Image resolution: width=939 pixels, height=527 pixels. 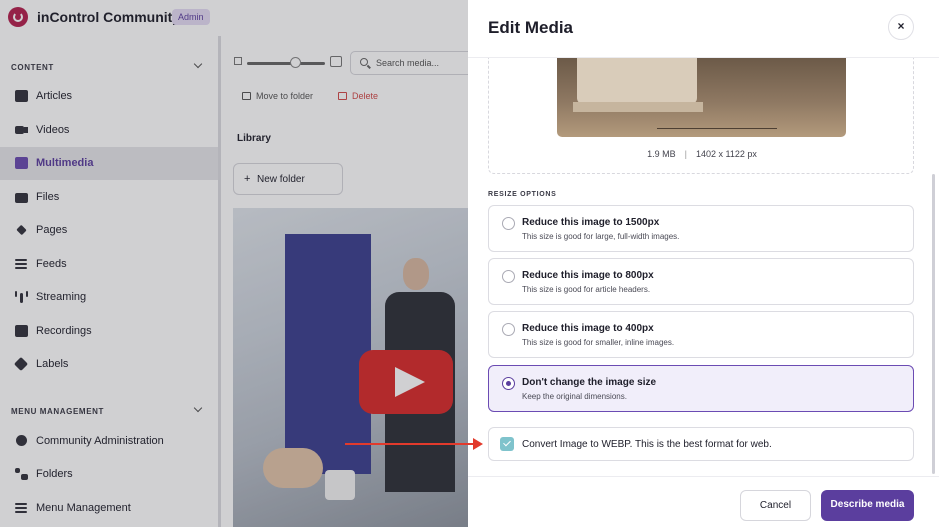 What do you see at coordinates (588, 328) in the screenshot?
I see `option-title: Reduce this image to 400px` at bounding box center [588, 328].